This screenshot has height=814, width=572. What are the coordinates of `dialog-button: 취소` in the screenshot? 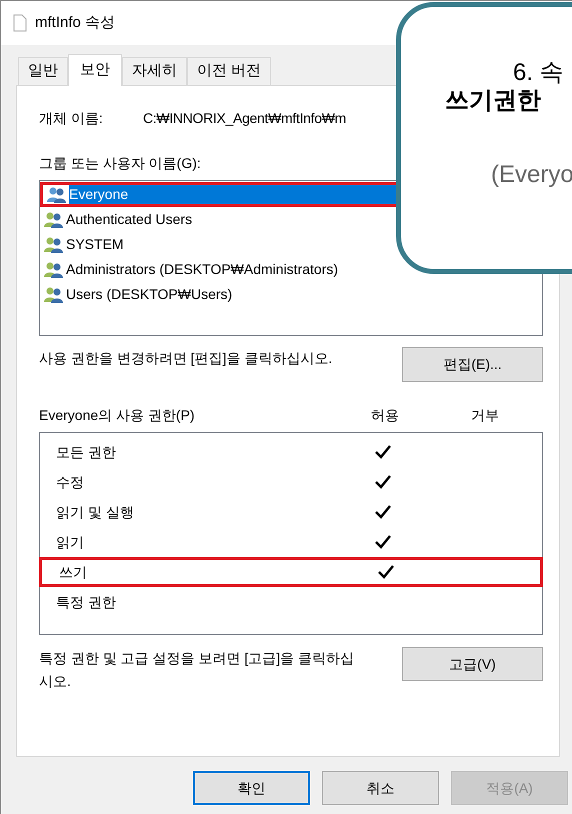 It's located at (380, 788).